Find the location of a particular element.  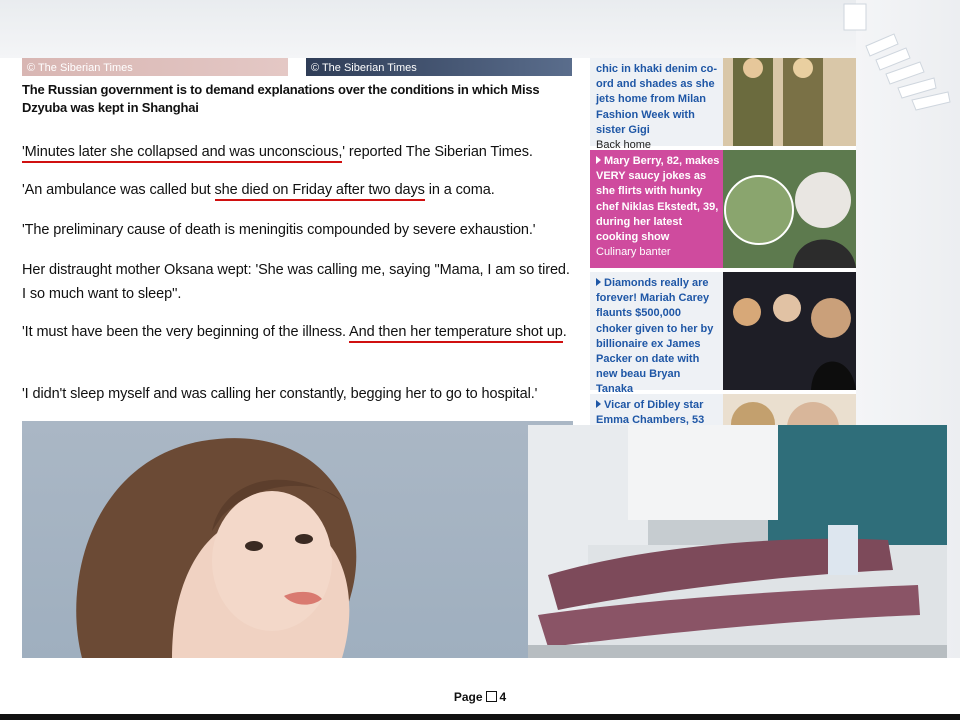

page-number: Page 4 is located at coordinates (480, 697).